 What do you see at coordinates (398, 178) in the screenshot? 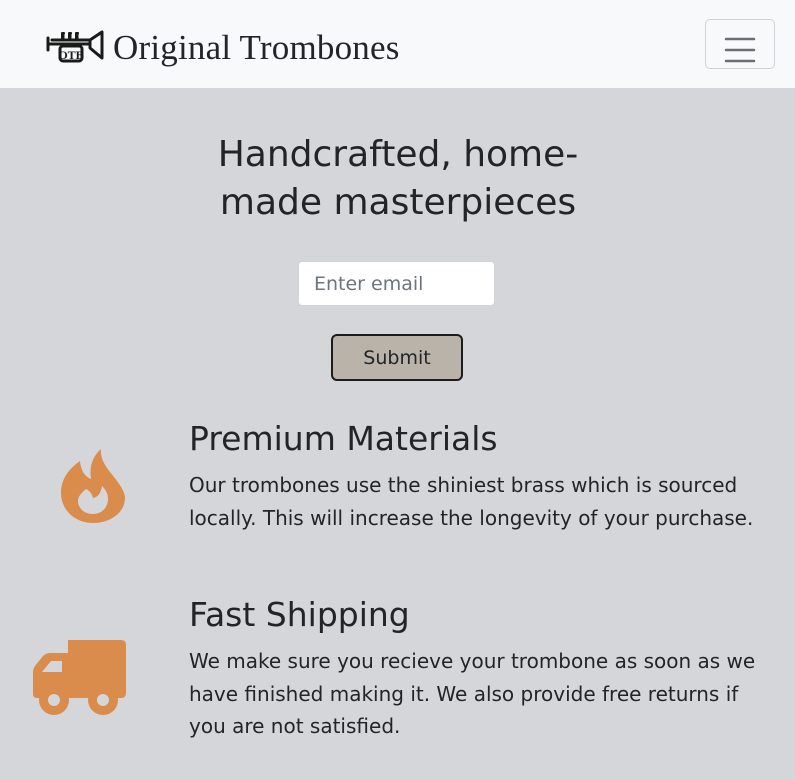
I see `hero-title: Handcrafted, home-made masterpieces` at bounding box center [398, 178].